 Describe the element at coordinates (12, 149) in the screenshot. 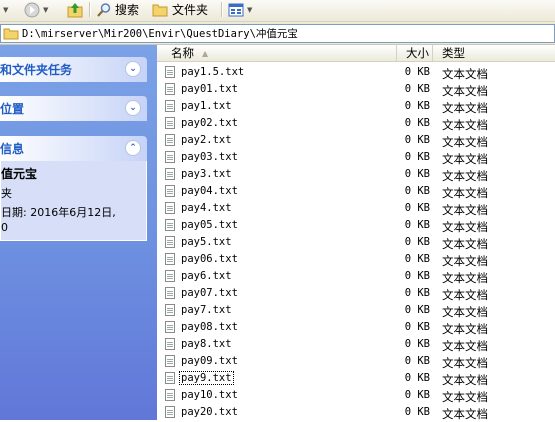

I see `details-title: 信息` at that location.